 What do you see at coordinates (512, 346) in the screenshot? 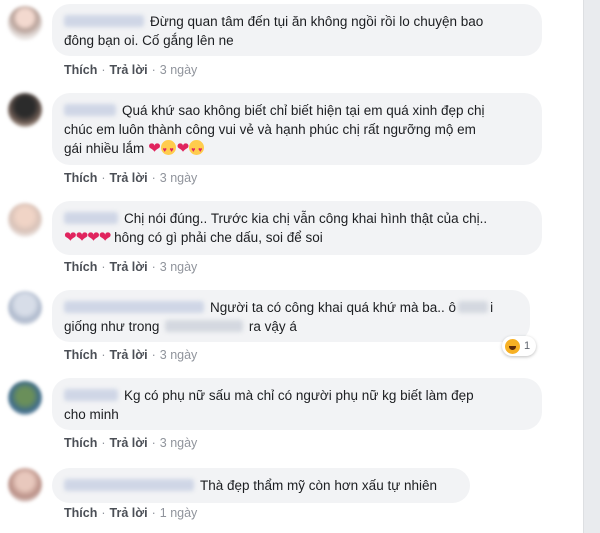
I see `haha-reaction-icon` at bounding box center [512, 346].